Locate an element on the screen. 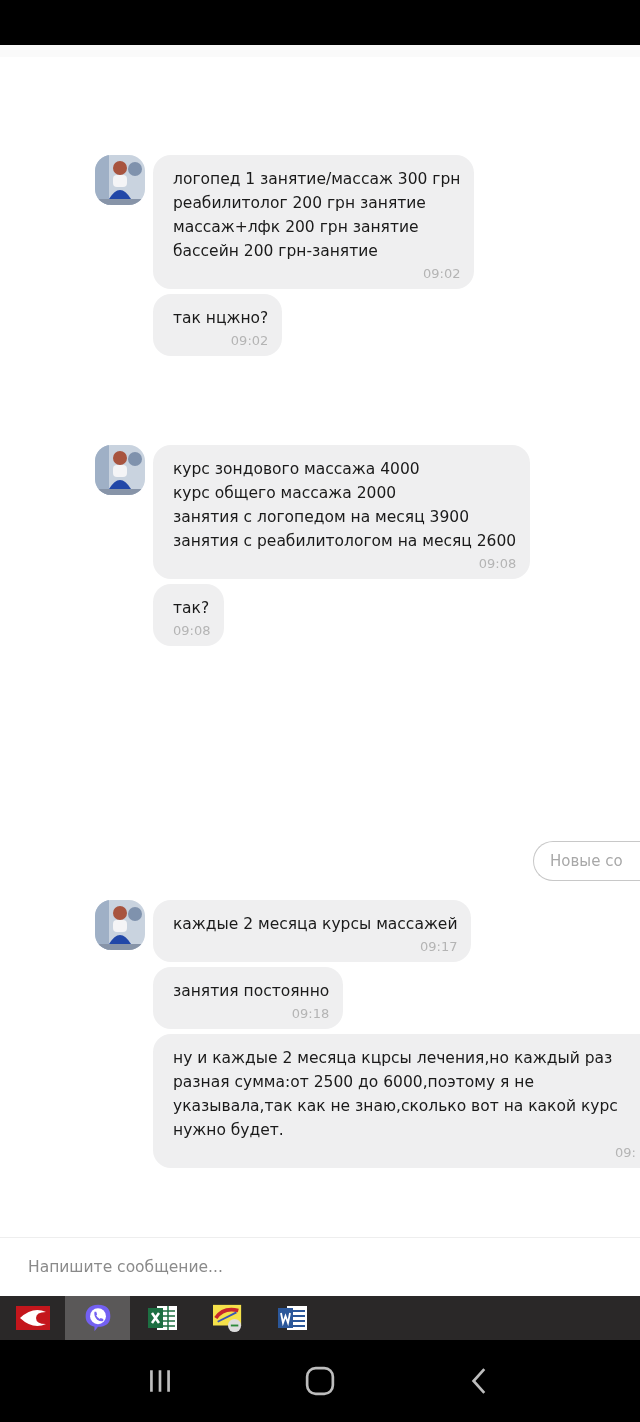 The image size is (640, 1422). home-icon is located at coordinates (320, 1381).